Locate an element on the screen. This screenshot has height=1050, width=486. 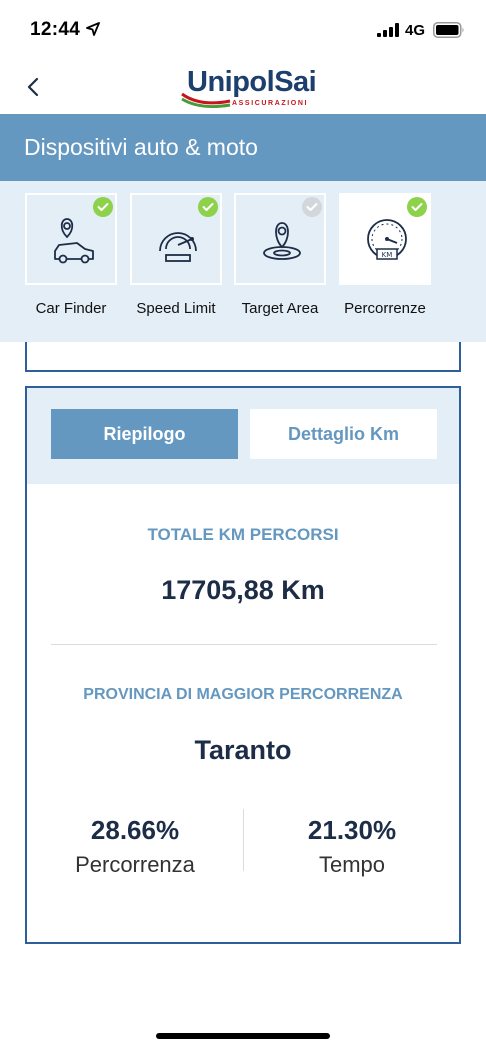
title-bar: Dispositivi auto & moto is located at coordinates (243, 147).